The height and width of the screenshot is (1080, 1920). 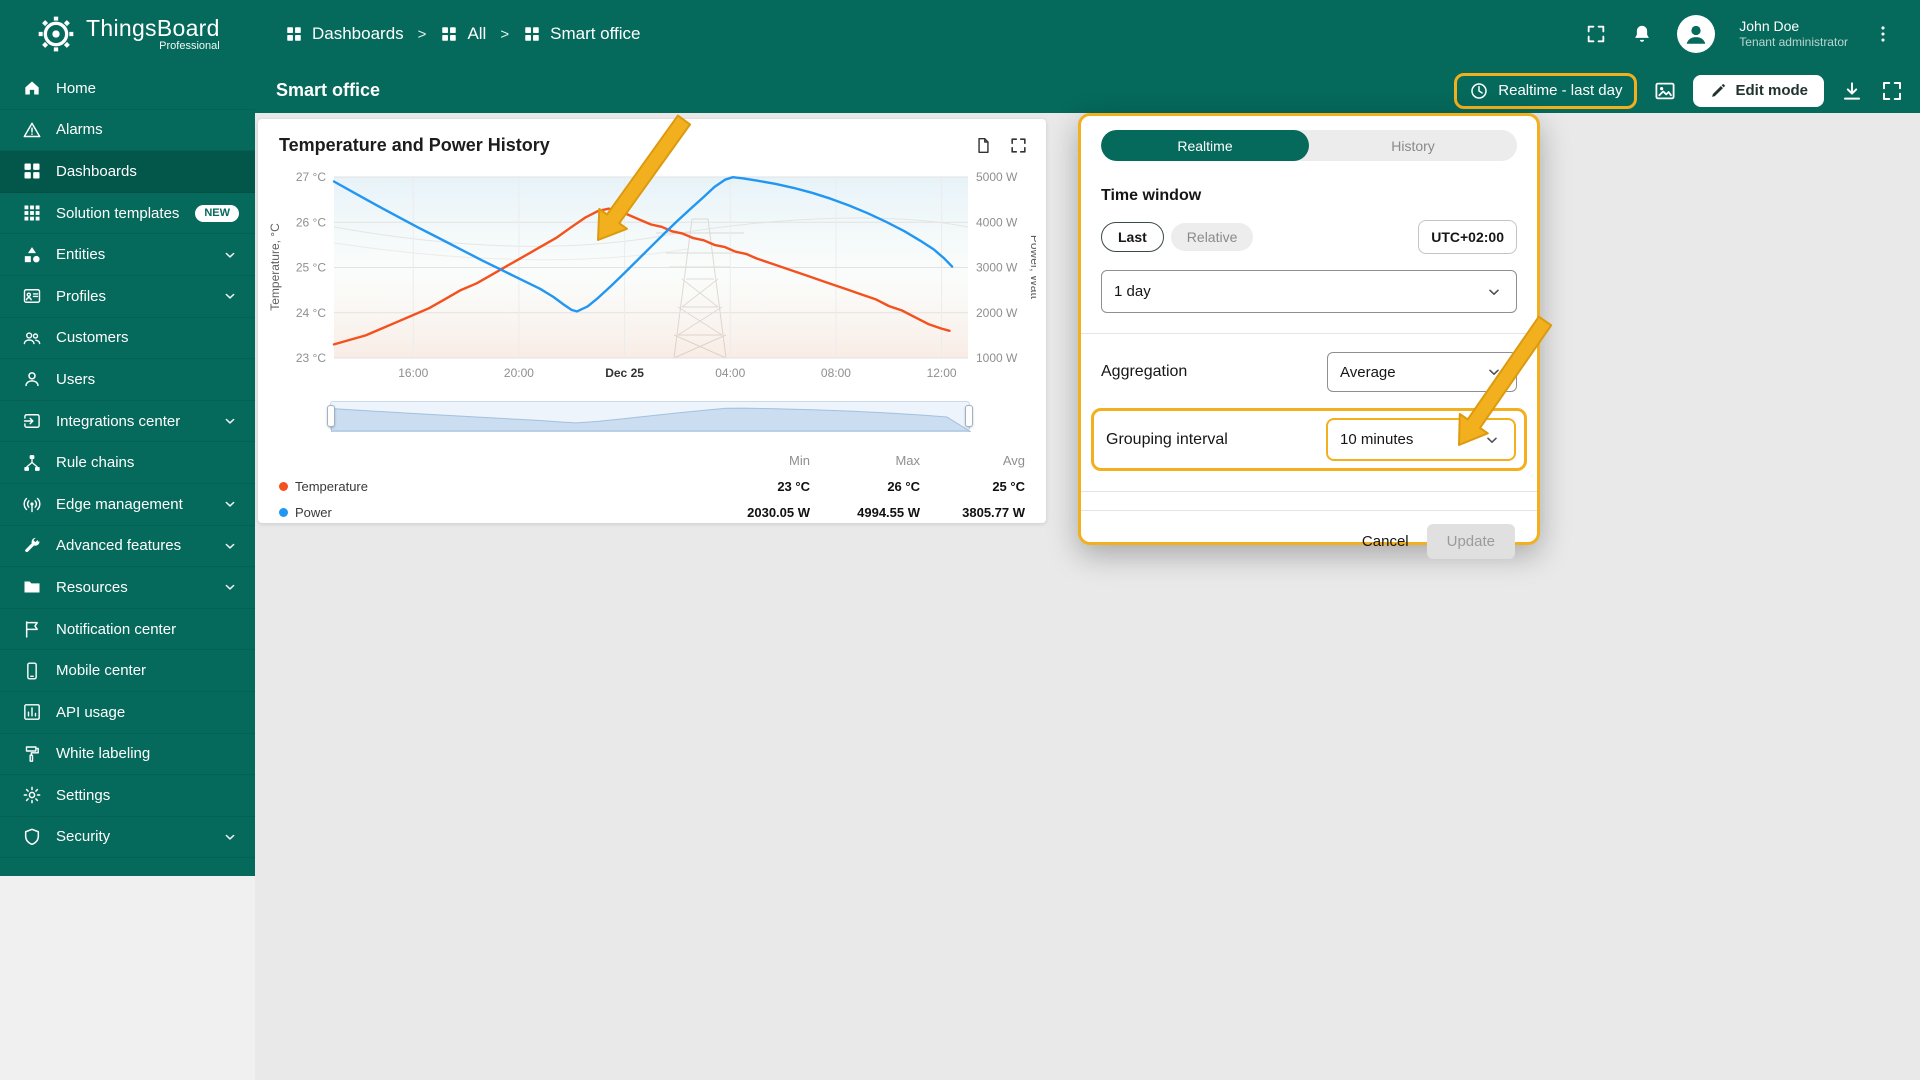 What do you see at coordinates (1385, 541) in the screenshot?
I see `cancel-button: Cancel` at bounding box center [1385, 541].